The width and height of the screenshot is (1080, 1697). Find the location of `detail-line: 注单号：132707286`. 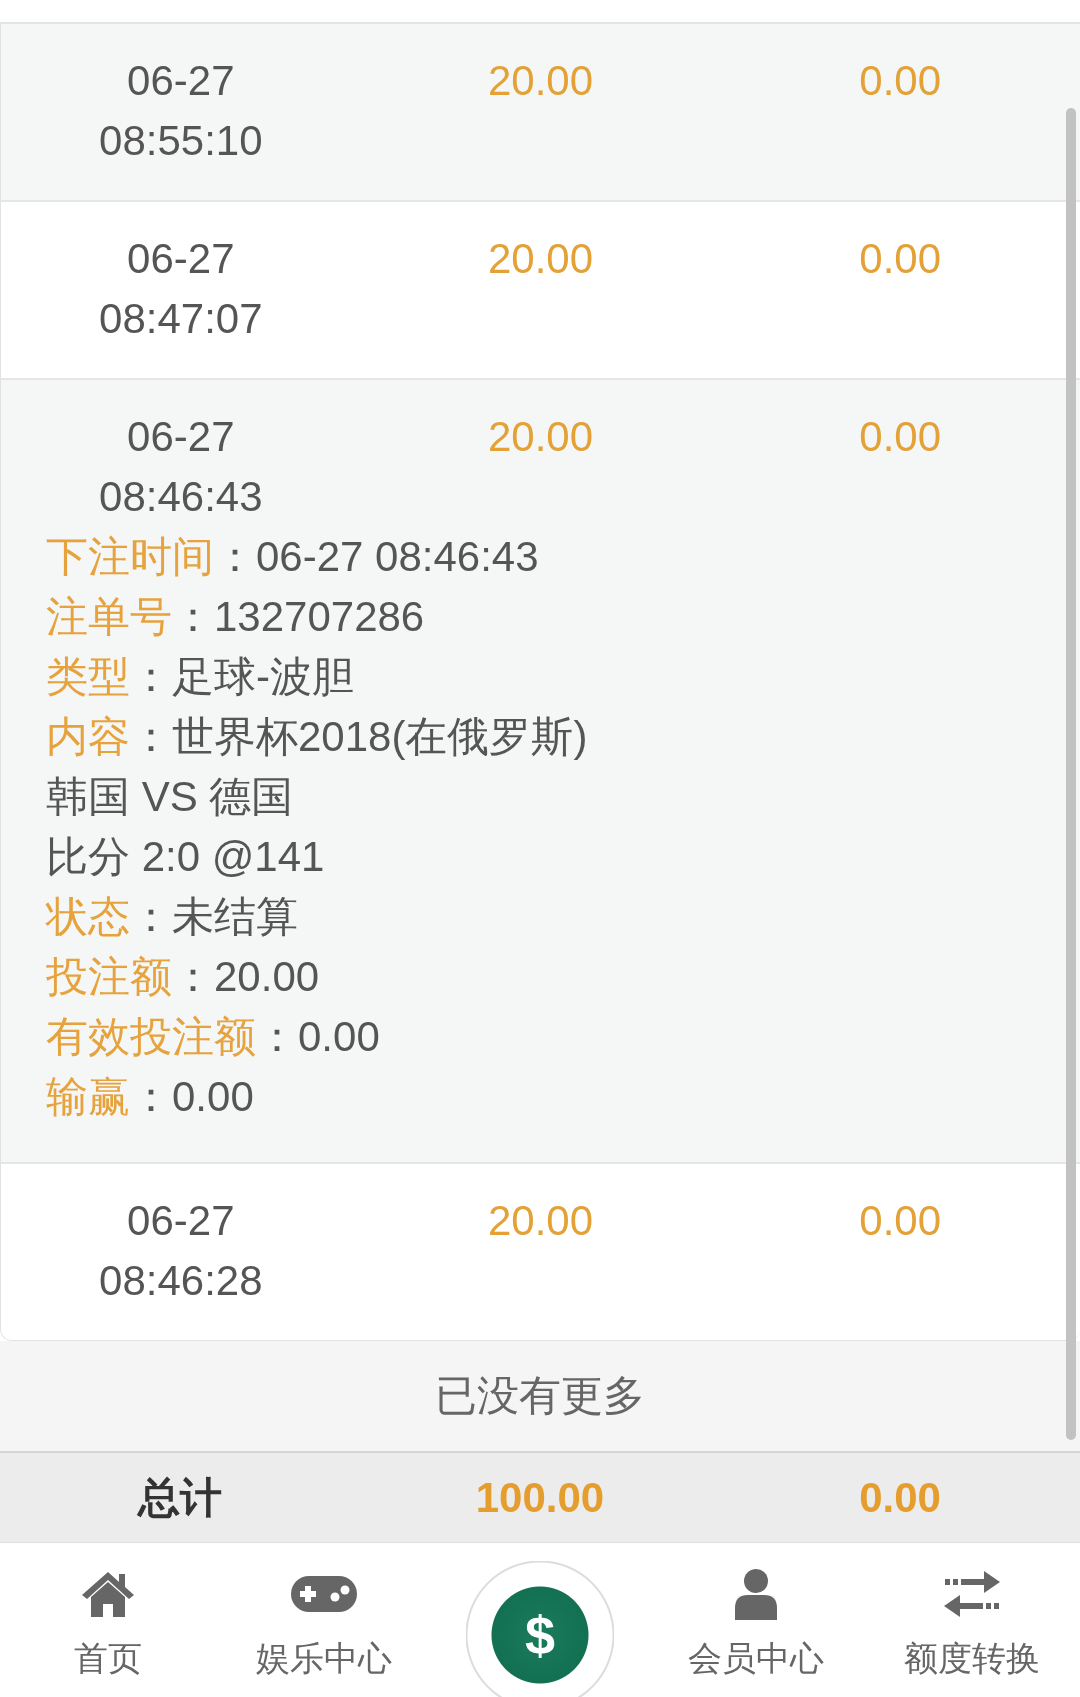

detail-line: 注单号：132707286 is located at coordinates (235, 617).